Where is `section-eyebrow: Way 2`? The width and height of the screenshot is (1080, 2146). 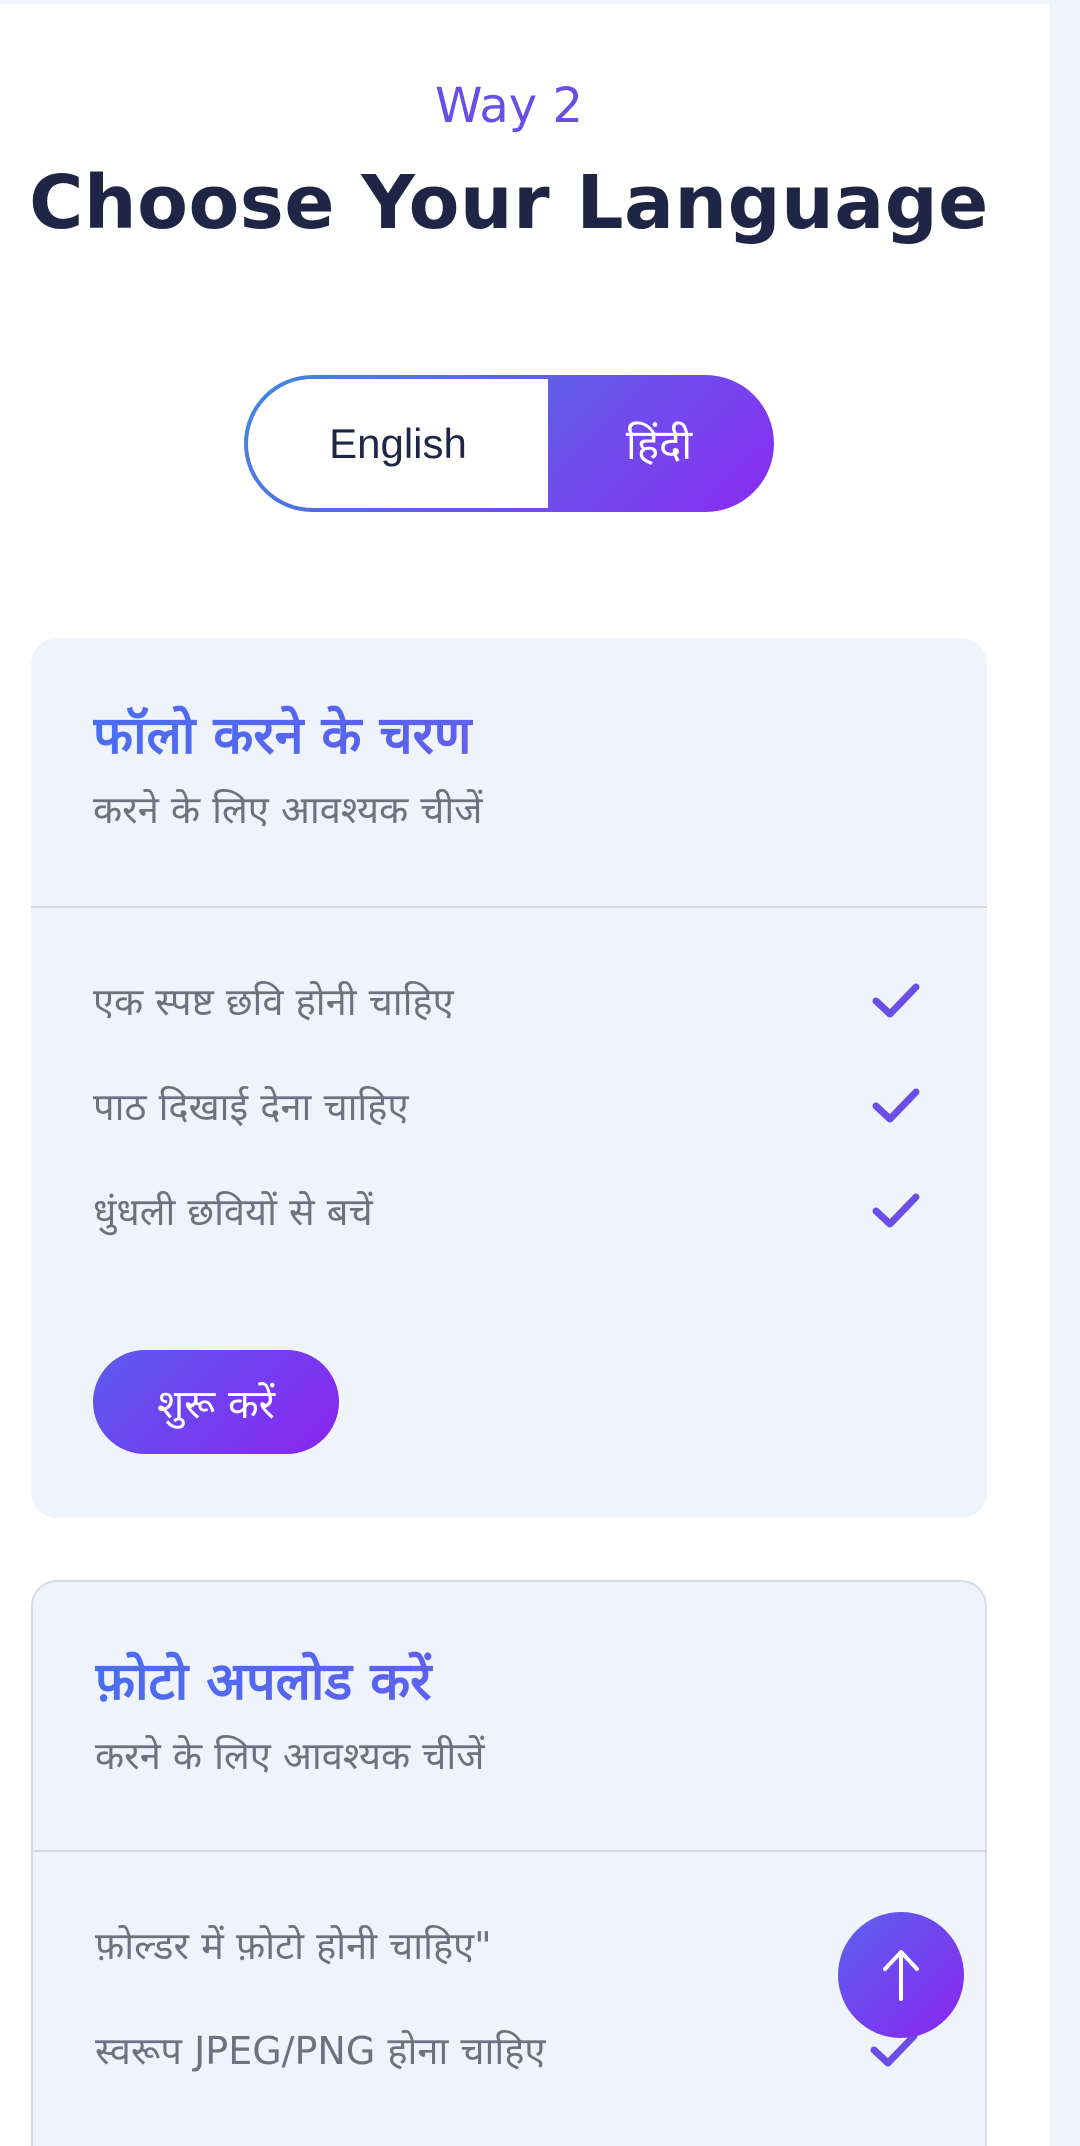 section-eyebrow: Way 2 is located at coordinates (508, 106).